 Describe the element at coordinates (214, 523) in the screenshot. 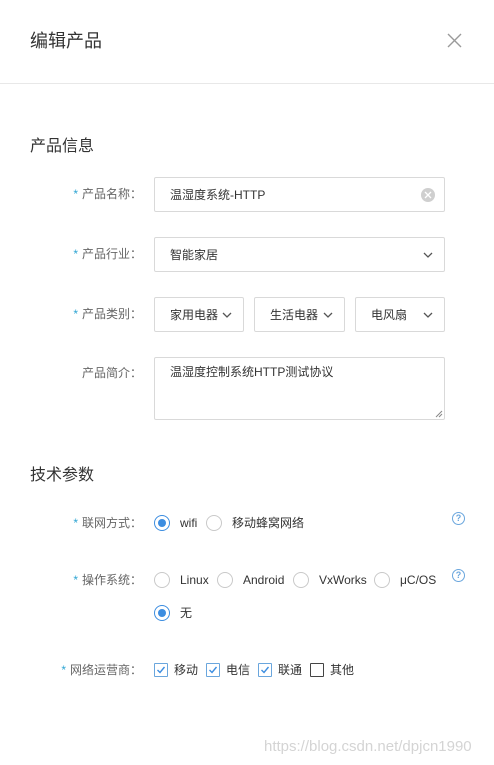

I see `radio-network-cellular` at that location.